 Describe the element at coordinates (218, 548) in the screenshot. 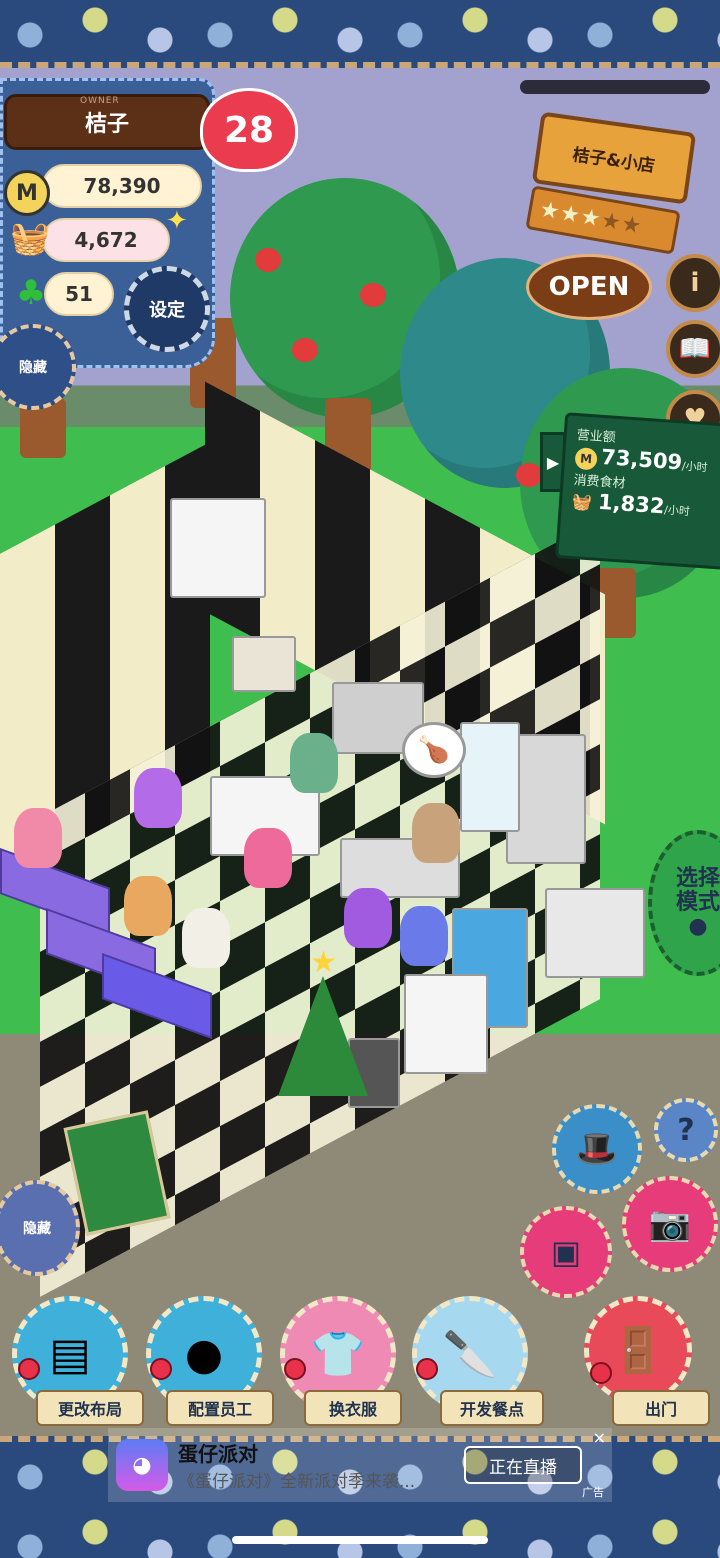

I see `kitchen-cabinet` at that location.